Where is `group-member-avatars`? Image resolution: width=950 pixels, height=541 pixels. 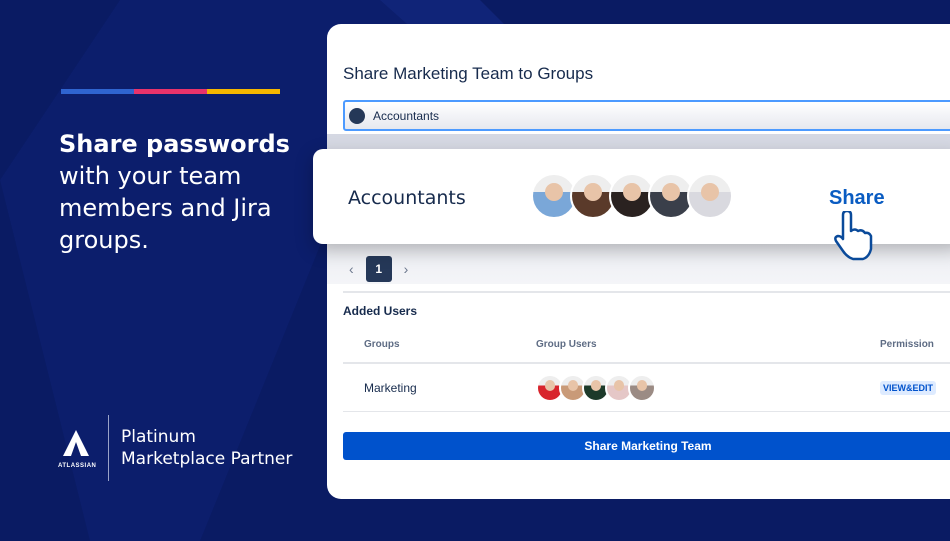
group-member-avatars is located at coordinates (632, 196).